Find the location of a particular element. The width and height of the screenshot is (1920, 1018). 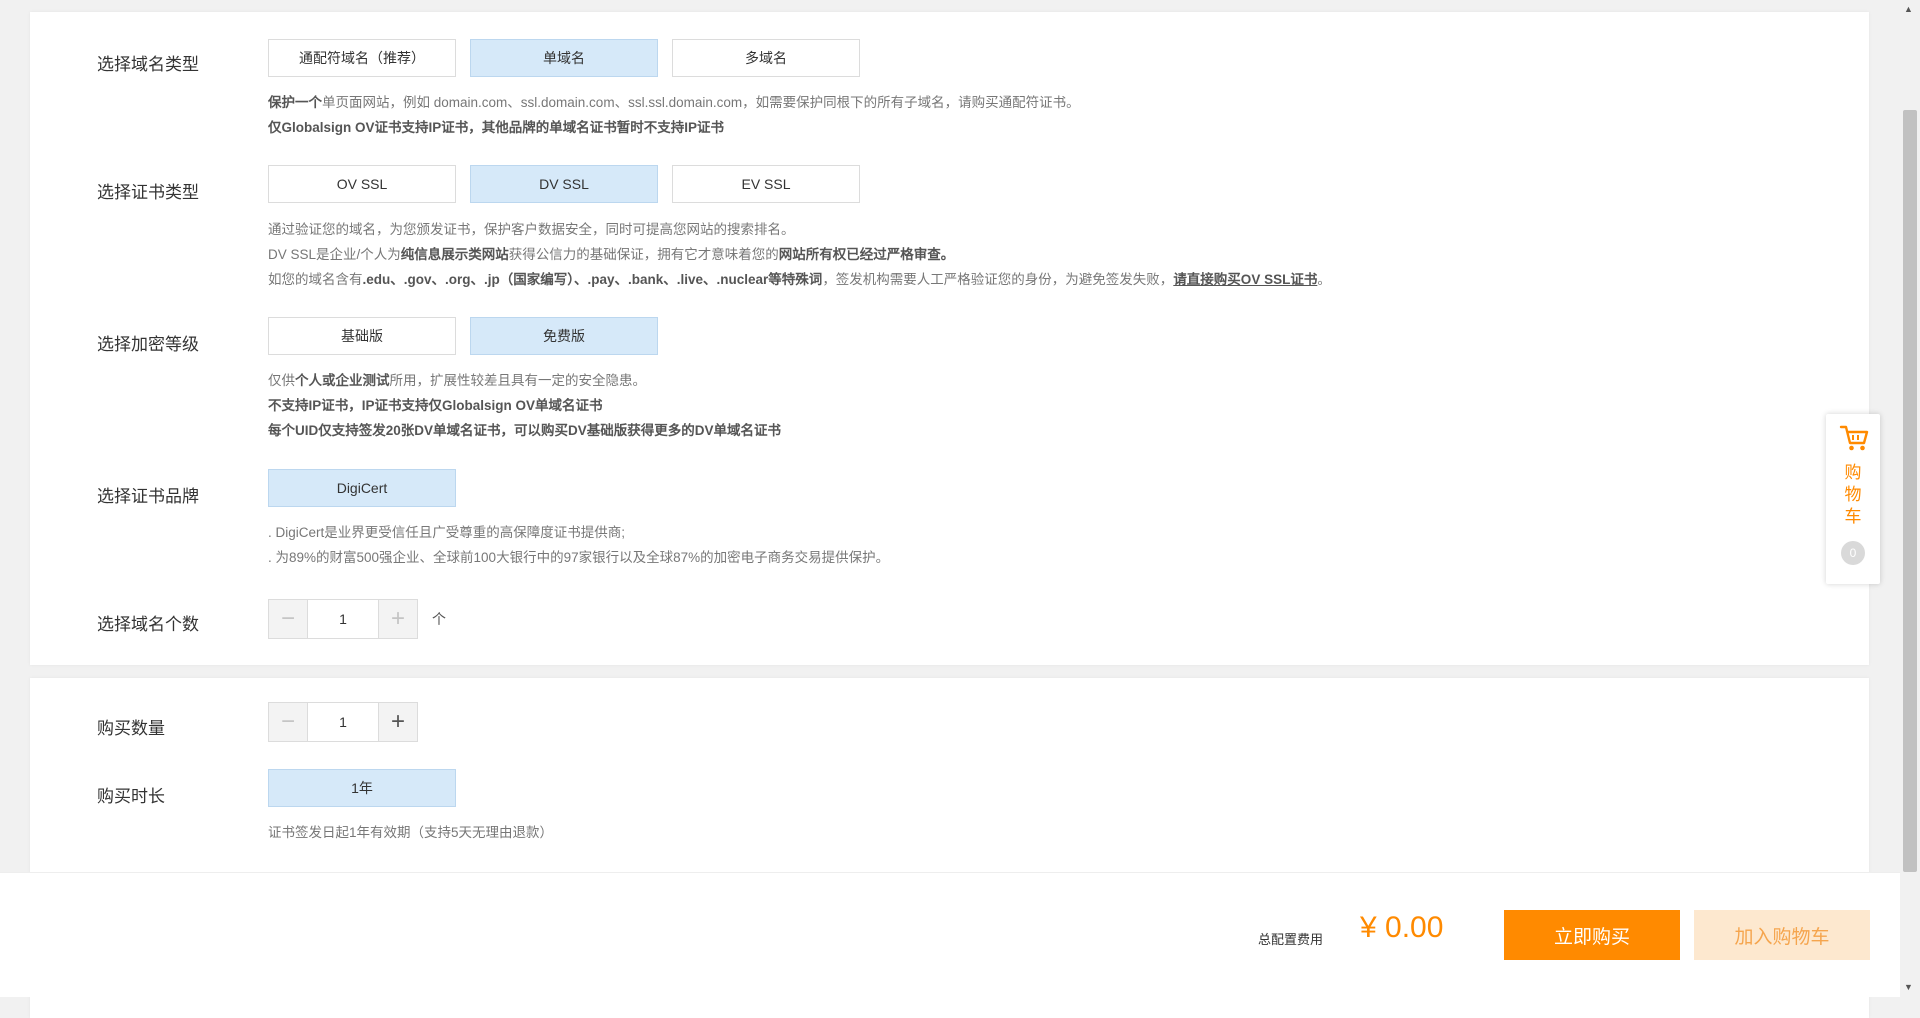

cart-count-badge: 0 is located at coordinates (1853, 553).